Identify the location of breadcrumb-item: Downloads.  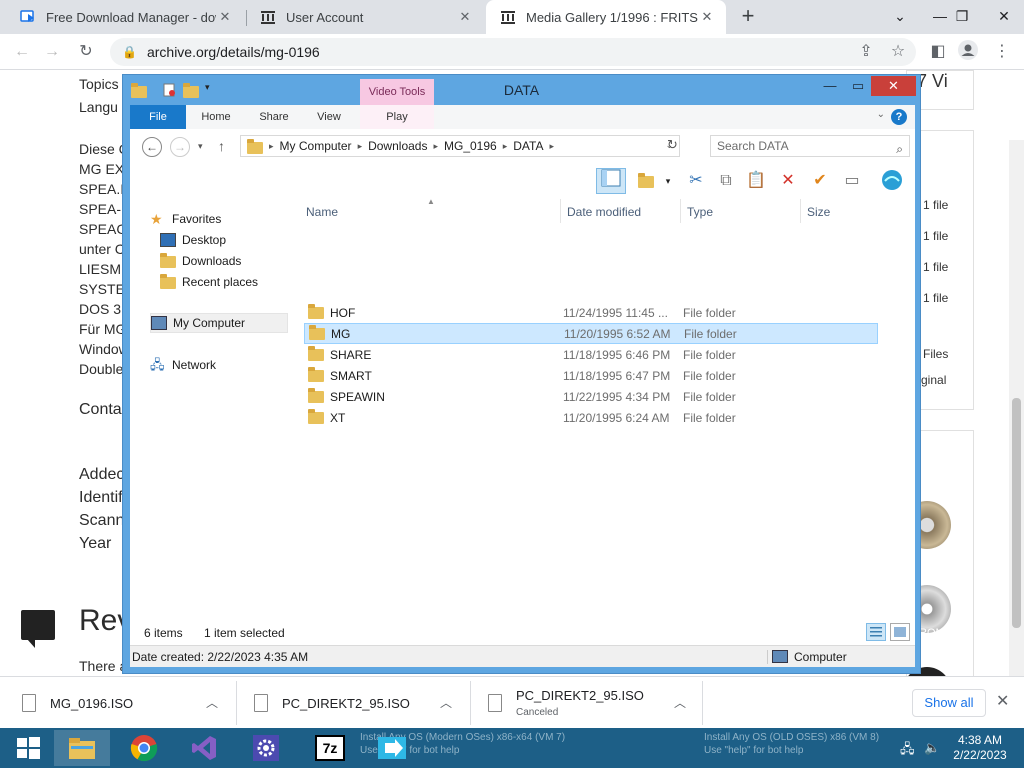
(397, 146).